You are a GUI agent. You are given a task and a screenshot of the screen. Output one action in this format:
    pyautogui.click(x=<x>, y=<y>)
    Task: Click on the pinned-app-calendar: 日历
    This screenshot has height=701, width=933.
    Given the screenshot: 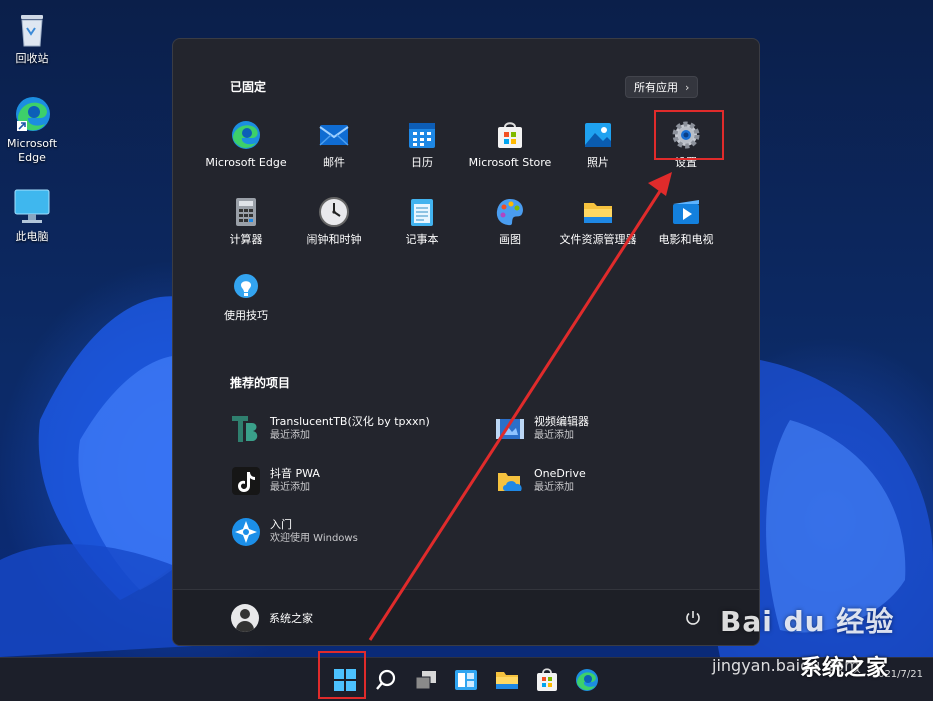 What is the action you would take?
    pyautogui.click(x=422, y=144)
    